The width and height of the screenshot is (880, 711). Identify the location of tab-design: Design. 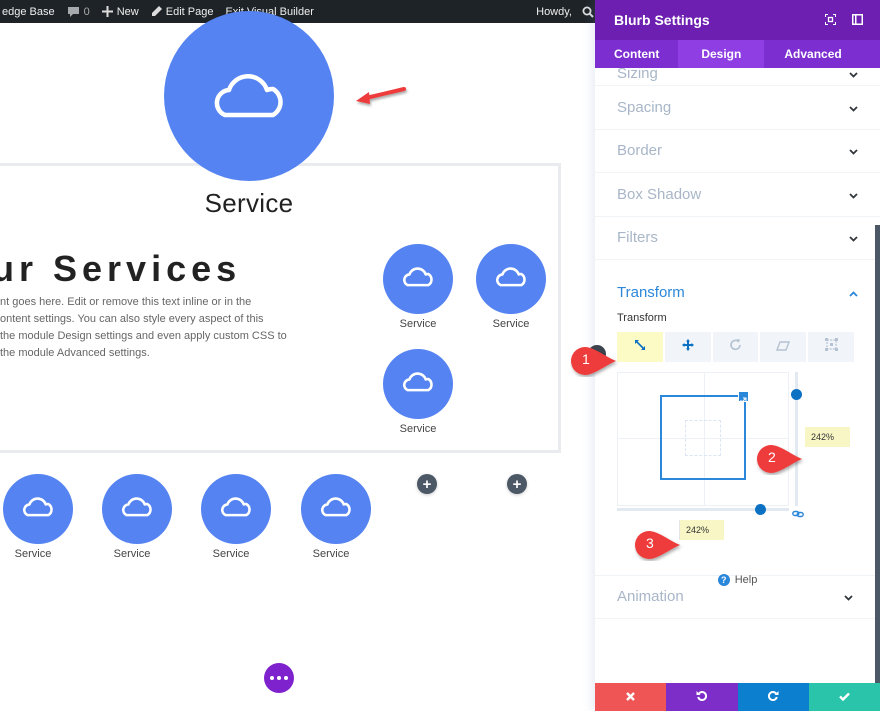
(721, 54).